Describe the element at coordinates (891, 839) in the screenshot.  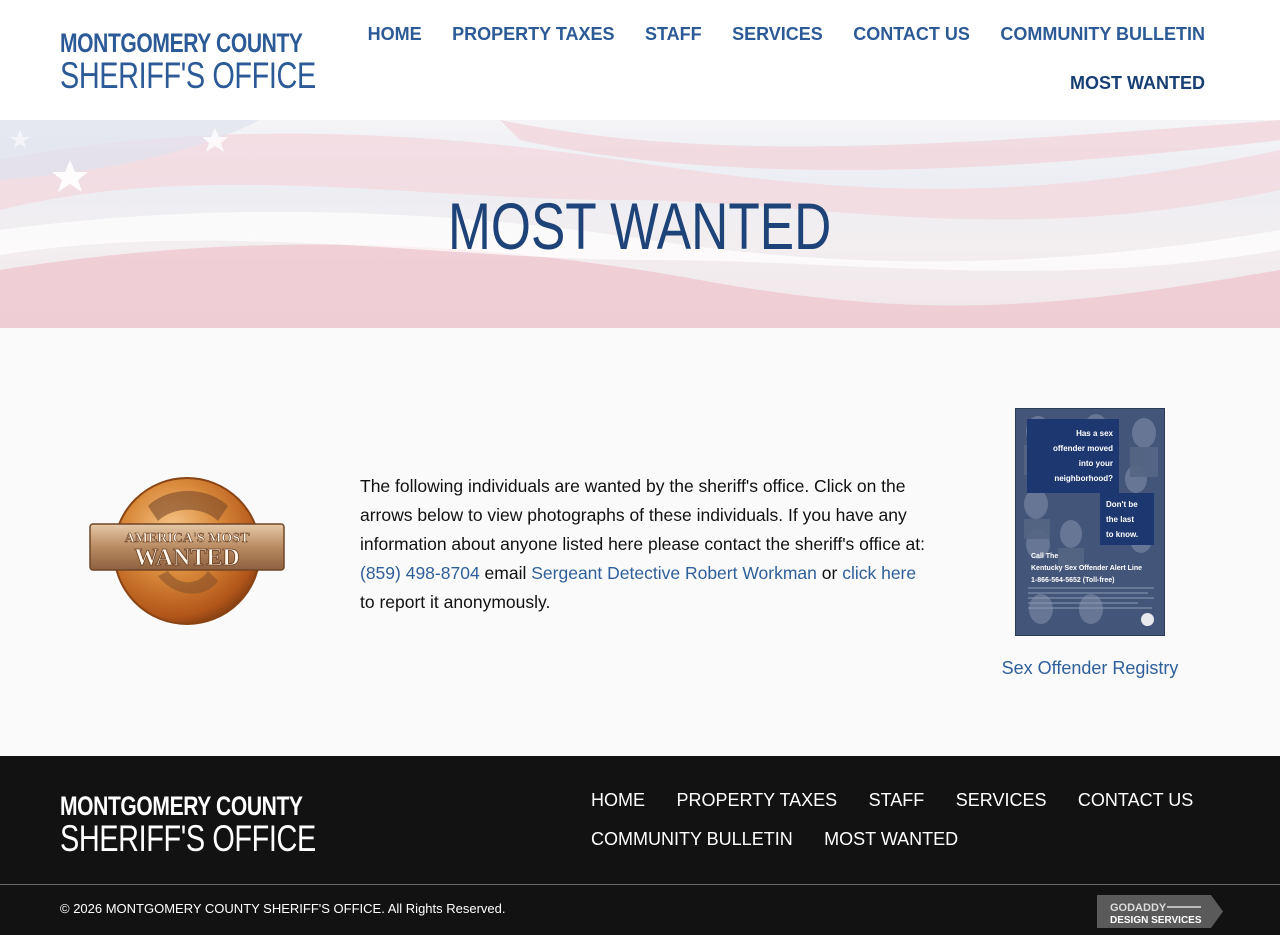
I see `footer-nav-most-wanted: MOST WANTED` at that location.